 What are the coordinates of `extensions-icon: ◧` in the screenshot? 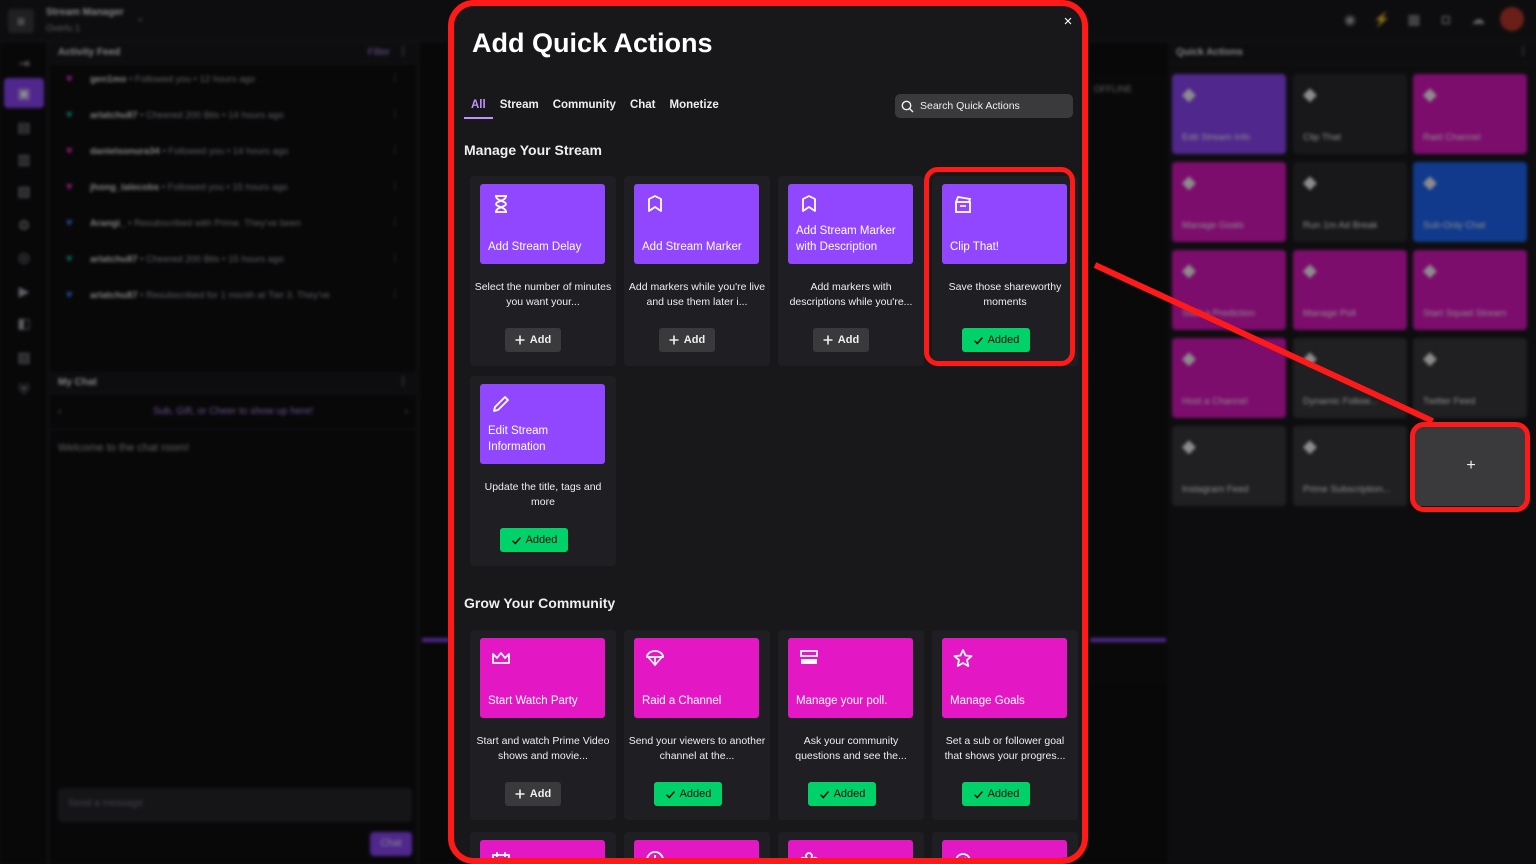 It's located at (24, 323).